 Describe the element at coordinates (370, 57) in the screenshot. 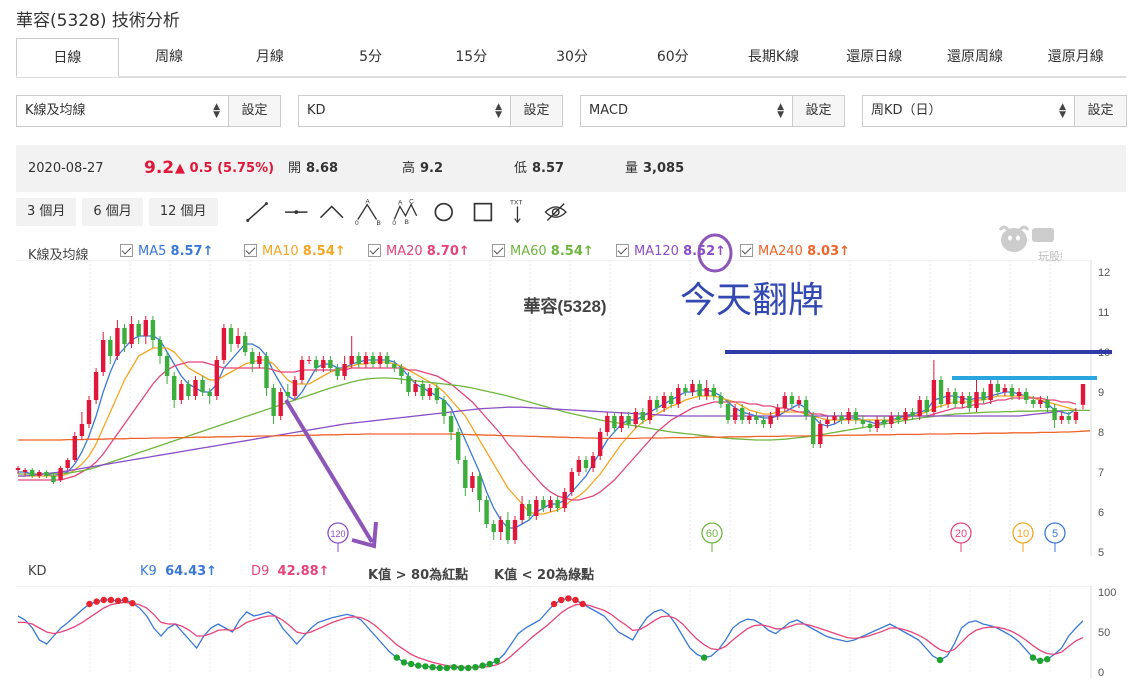

I see `tab-3: 5分` at that location.